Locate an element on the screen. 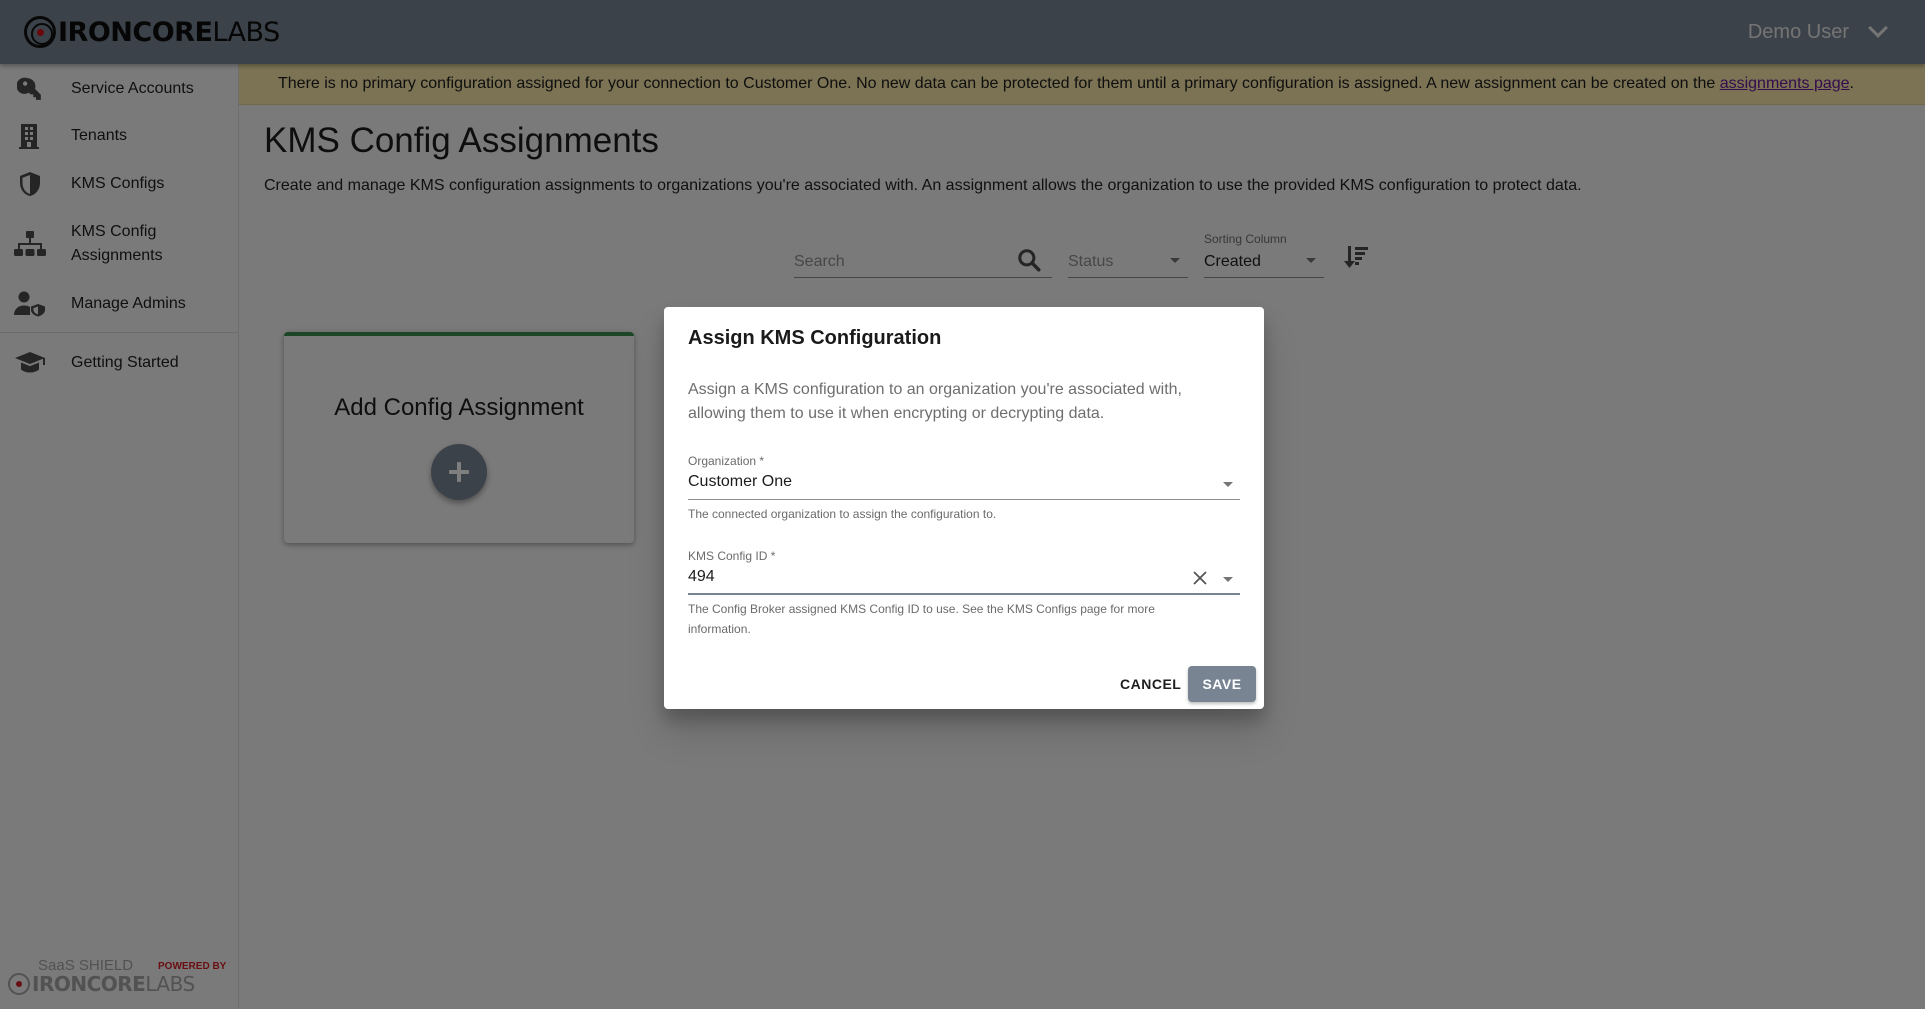 The height and width of the screenshot is (1009, 1925). save-button: SAVE is located at coordinates (1222, 684).